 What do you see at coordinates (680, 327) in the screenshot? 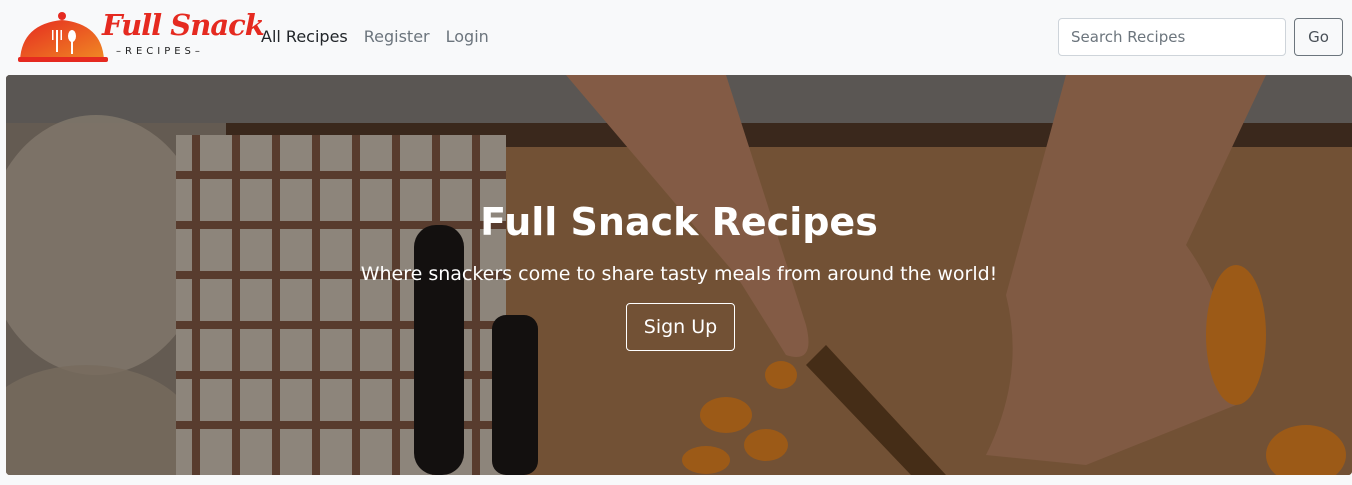
I see `sign-up-button: Sign Up` at bounding box center [680, 327].